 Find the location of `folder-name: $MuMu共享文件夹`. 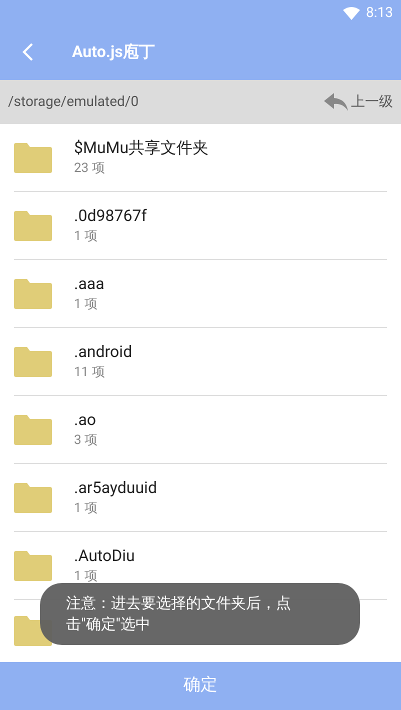

folder-name: $MuMu共享文件夹 is located at coordinates (141, 147).